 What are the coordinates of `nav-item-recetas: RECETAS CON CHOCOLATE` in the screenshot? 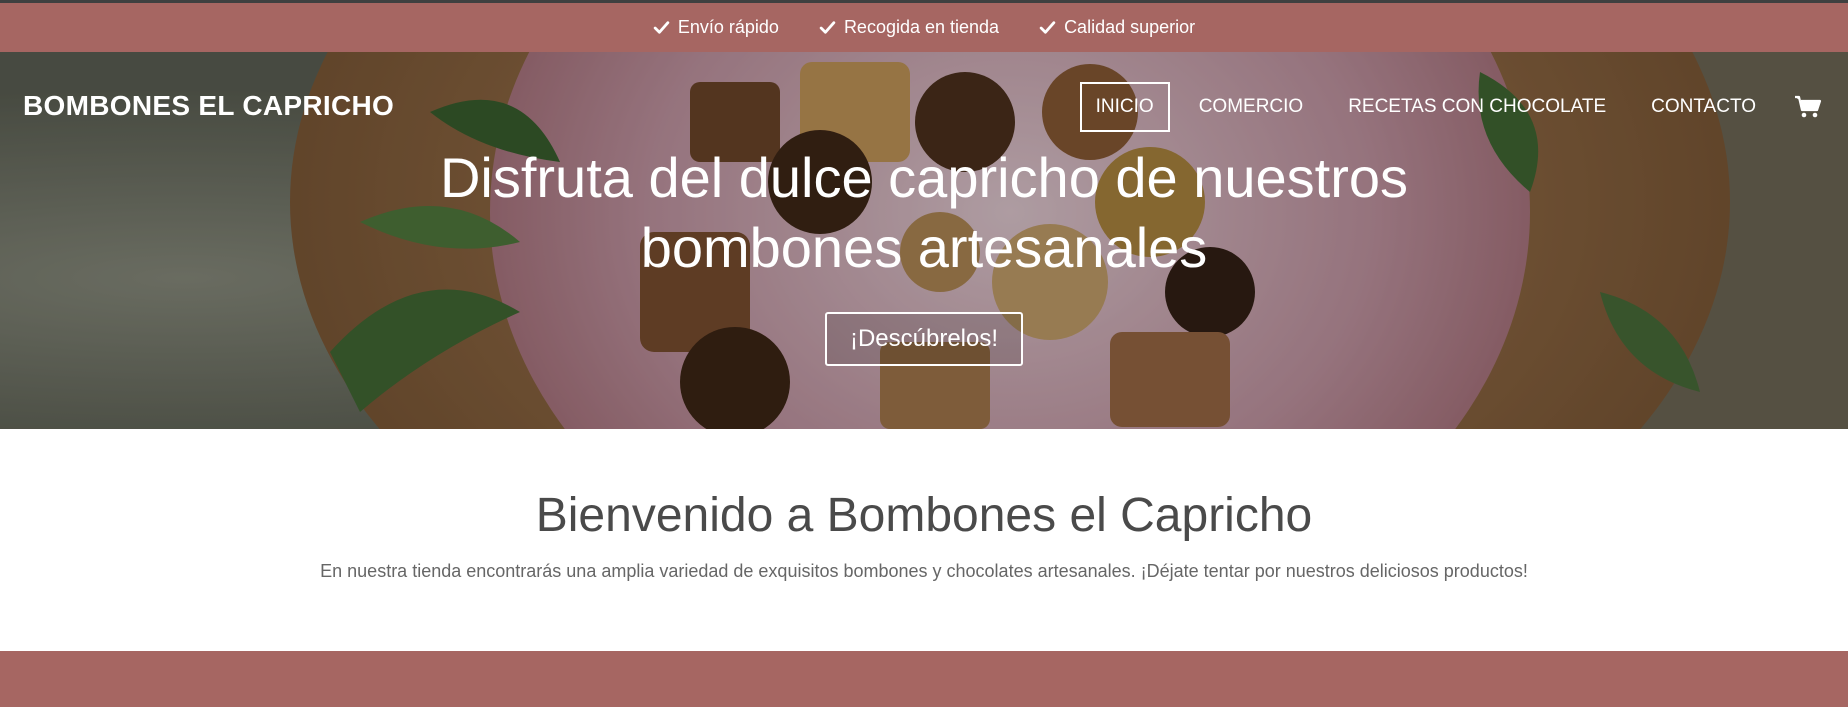 It's located at (1477, 107).